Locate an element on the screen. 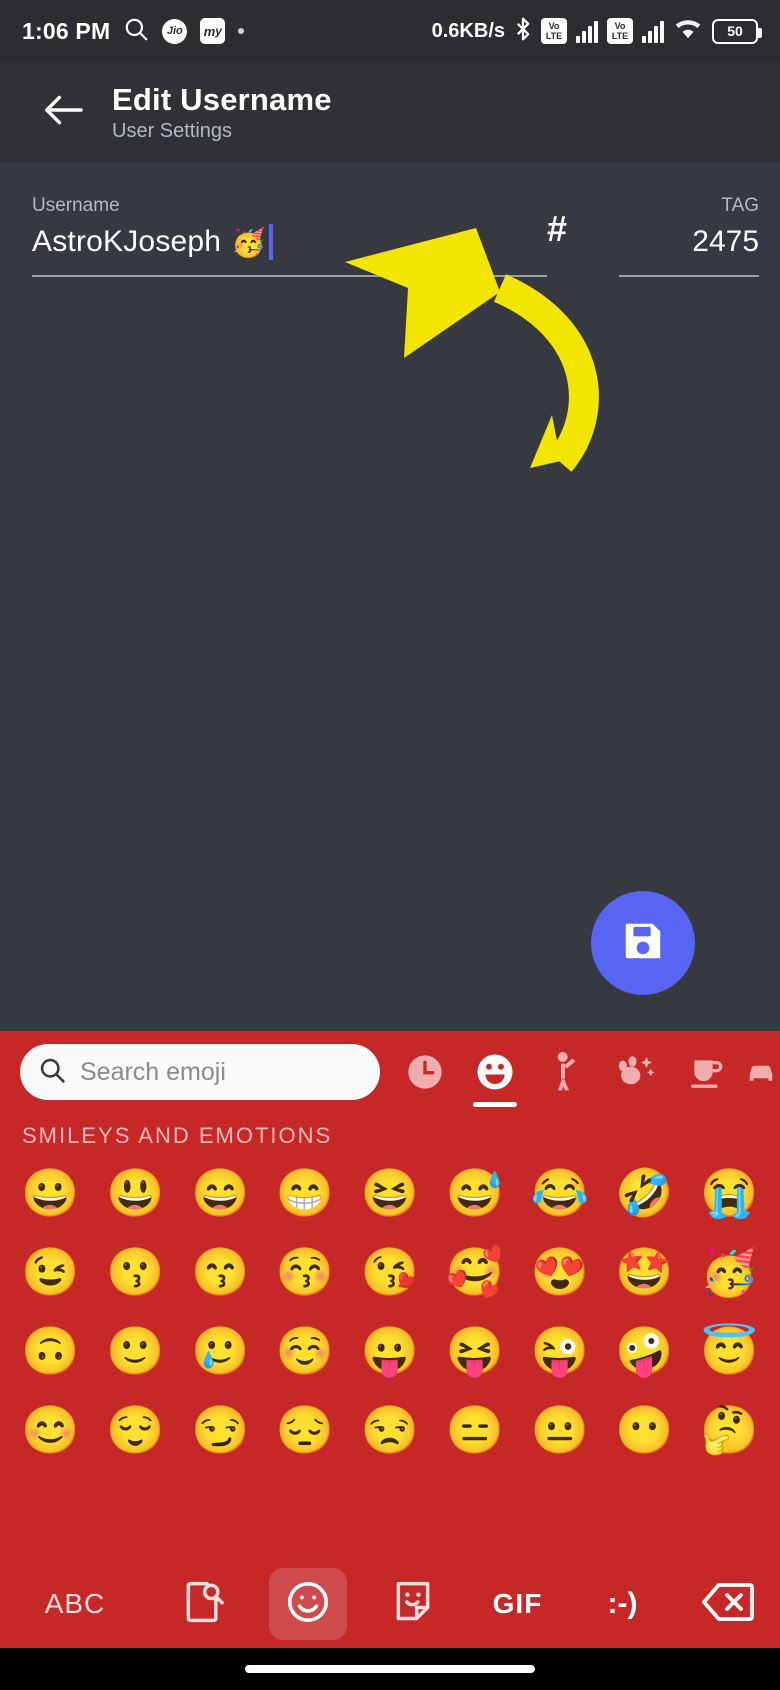 This screenshot has width=780, height=1690. sticker-icon is located at coordinates (413, 1604).